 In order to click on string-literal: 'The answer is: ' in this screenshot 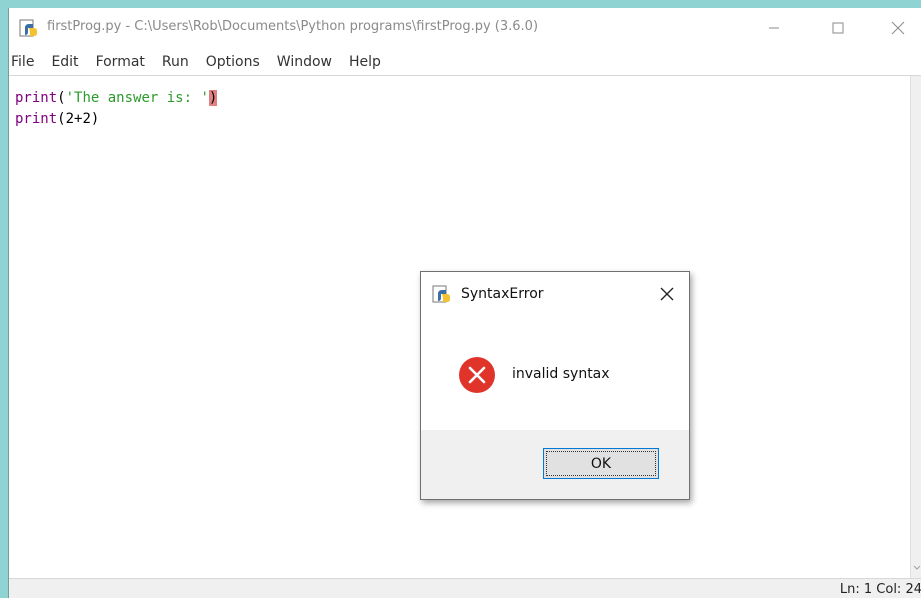, I will do `click(137, 98)`.